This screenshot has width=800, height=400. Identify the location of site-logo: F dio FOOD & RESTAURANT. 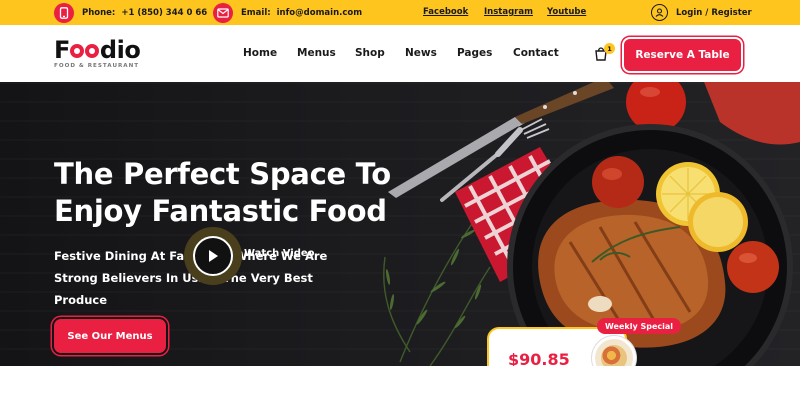
(97, 52).